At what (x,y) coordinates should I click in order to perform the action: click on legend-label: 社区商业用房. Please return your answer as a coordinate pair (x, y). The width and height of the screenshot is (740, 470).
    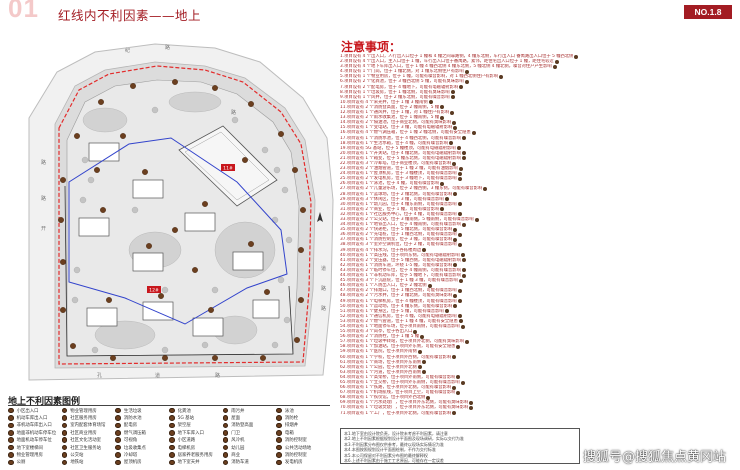
    Looking at the image, I should click on (83, 433).